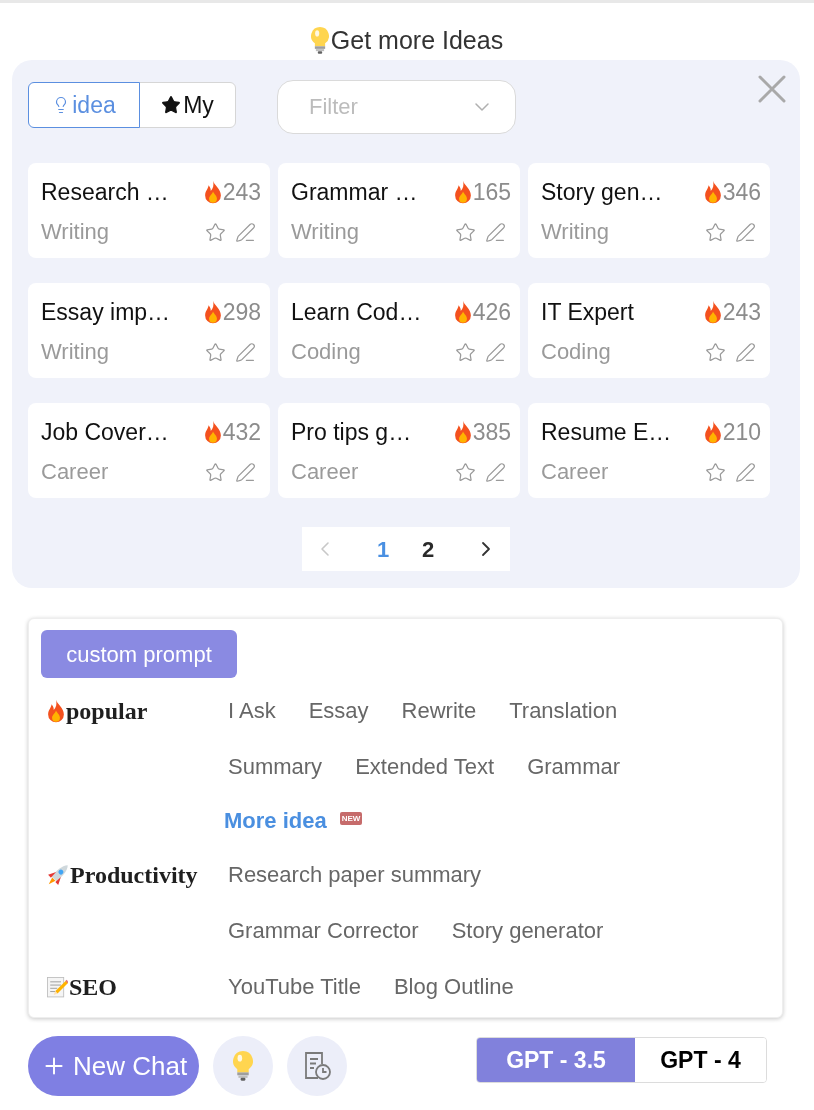 This screenshot has height=1110, width=814. I want to click on idea-card: Resume E… 210 Career, so click(649, 450).